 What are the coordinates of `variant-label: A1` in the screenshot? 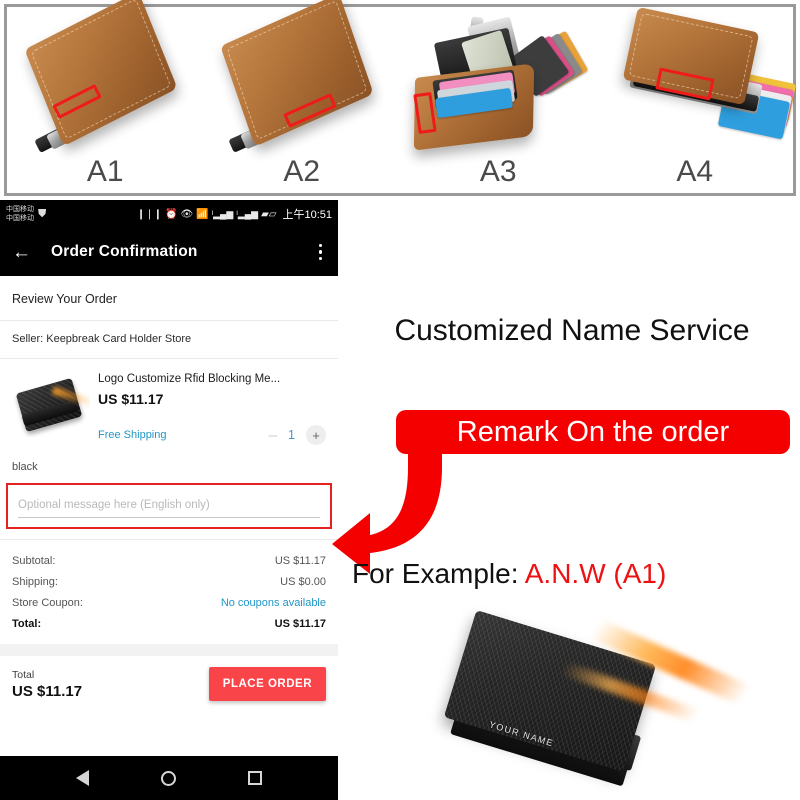 It's located at (105, 171).